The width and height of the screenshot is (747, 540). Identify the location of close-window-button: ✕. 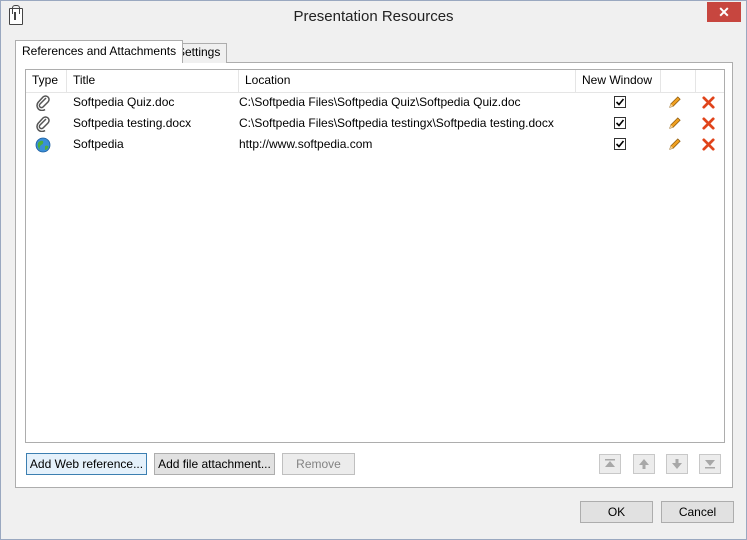
(724, 12).